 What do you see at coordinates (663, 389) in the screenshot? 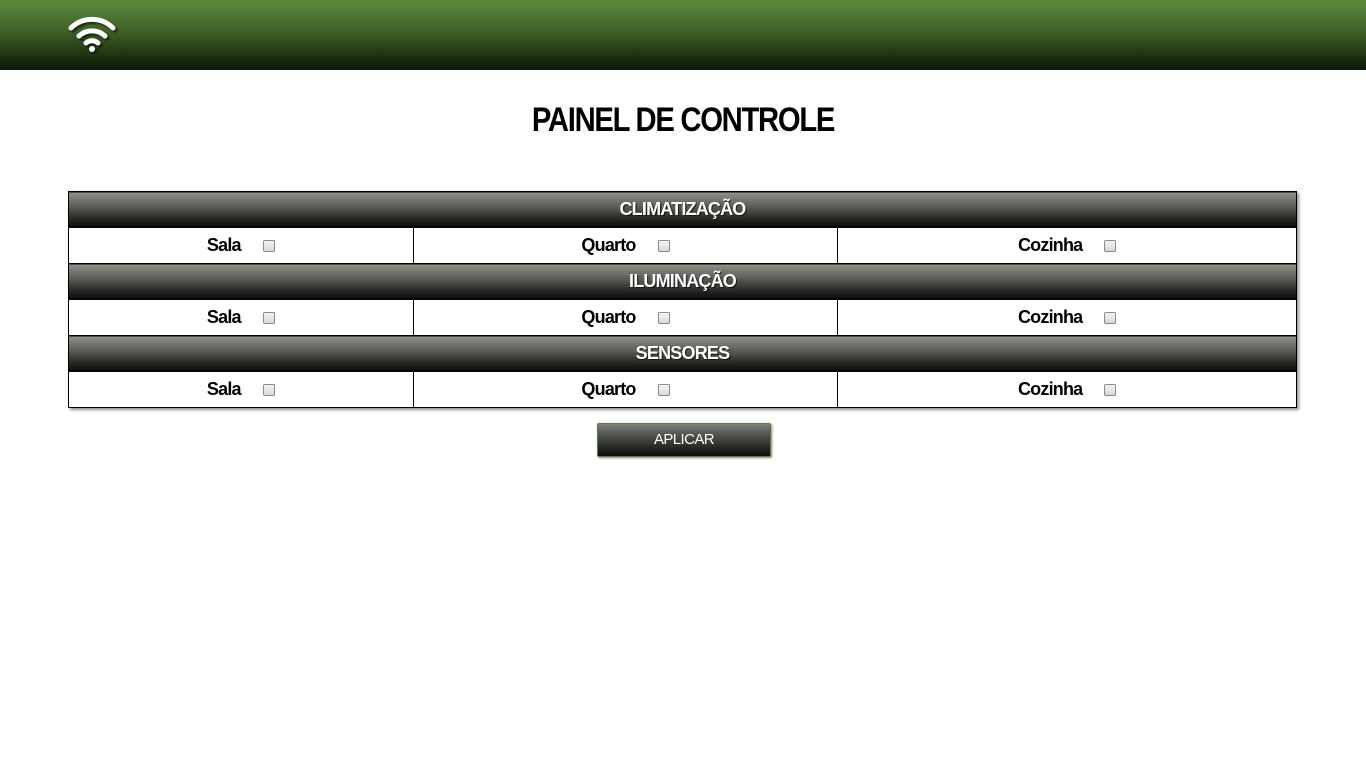
I see `sensores-quarto-checkbox` at bounding box center [663, 389].